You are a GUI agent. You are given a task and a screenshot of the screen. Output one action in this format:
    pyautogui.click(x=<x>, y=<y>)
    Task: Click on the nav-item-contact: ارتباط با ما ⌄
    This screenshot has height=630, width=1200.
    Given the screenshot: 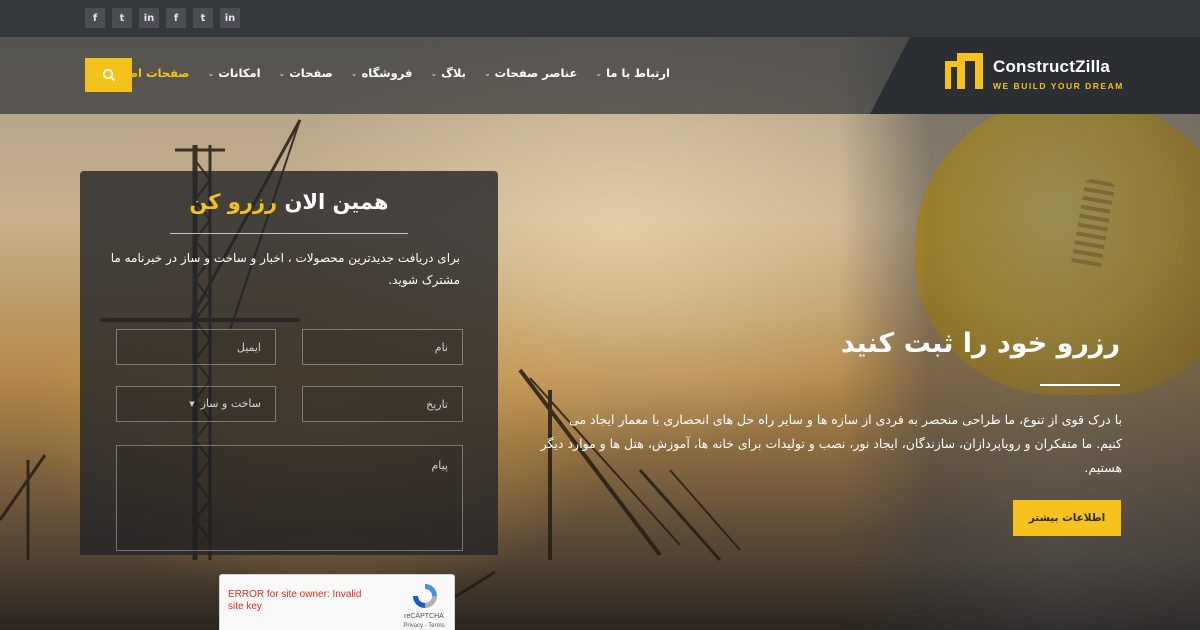 What is the action you would take?
    pyautogui.click(x=632, y=73)
    